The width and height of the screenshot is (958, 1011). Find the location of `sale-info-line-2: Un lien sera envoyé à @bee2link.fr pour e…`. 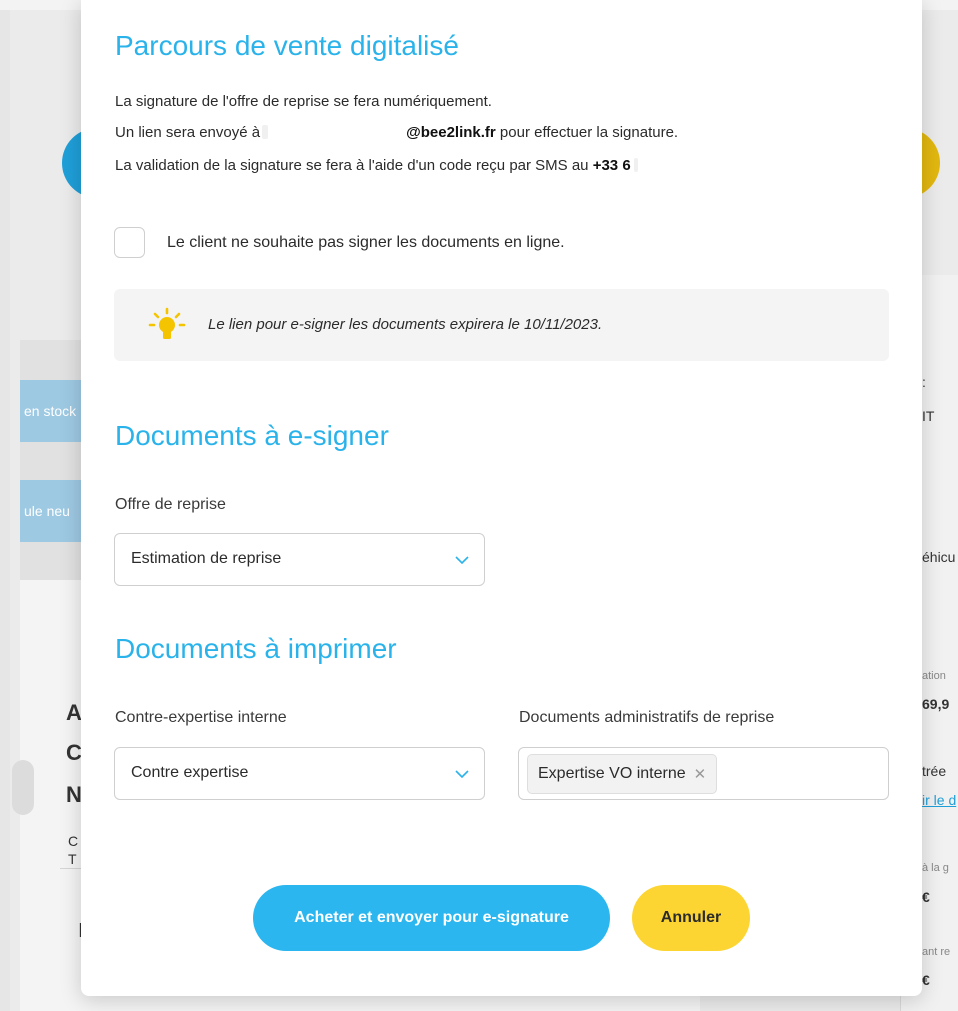

sale-info-line-2: Un lien sera envoyé à @bee2link.fr pour e… is located at coordinates (396, 132).